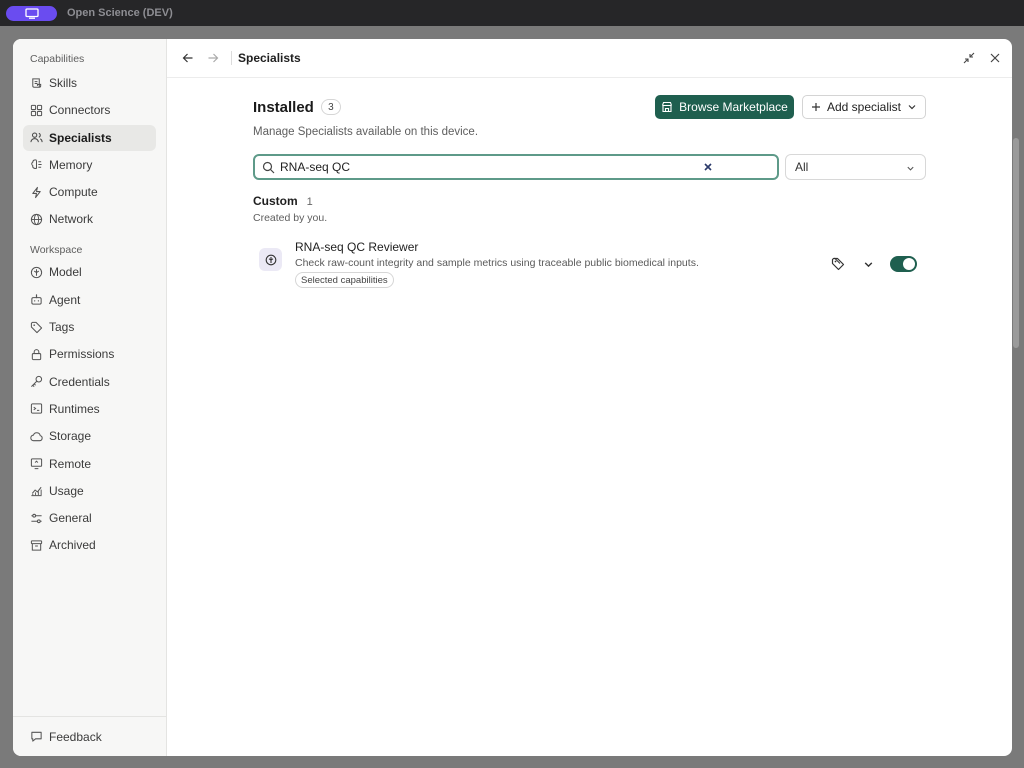  I want to click on feedback-label: Feedback, so click(75, 736).